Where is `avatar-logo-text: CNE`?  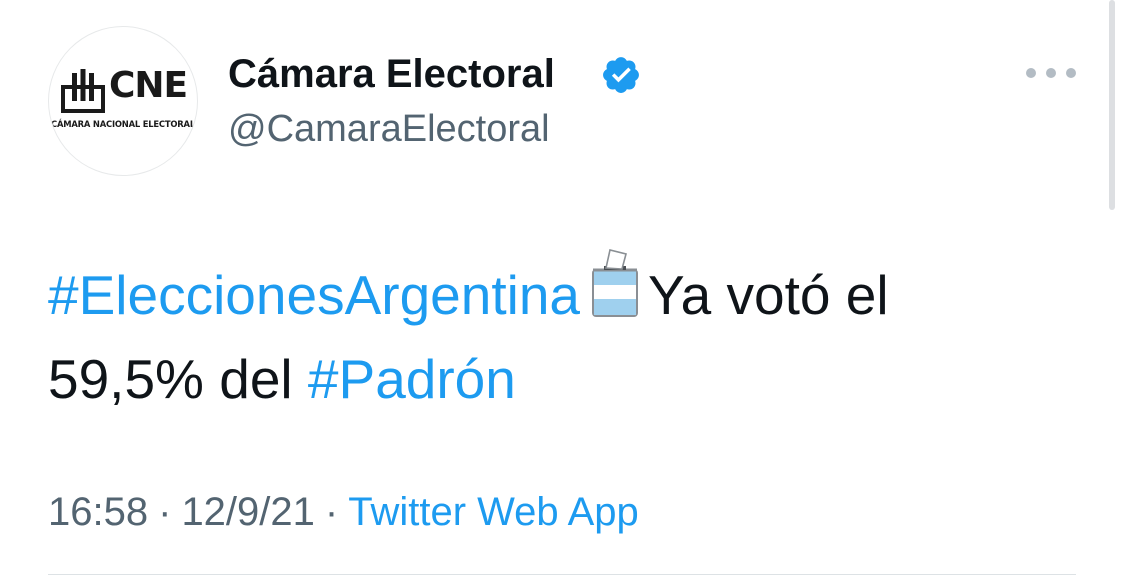 avatar-logo-text: CNE is located at coordinates (148, 85).